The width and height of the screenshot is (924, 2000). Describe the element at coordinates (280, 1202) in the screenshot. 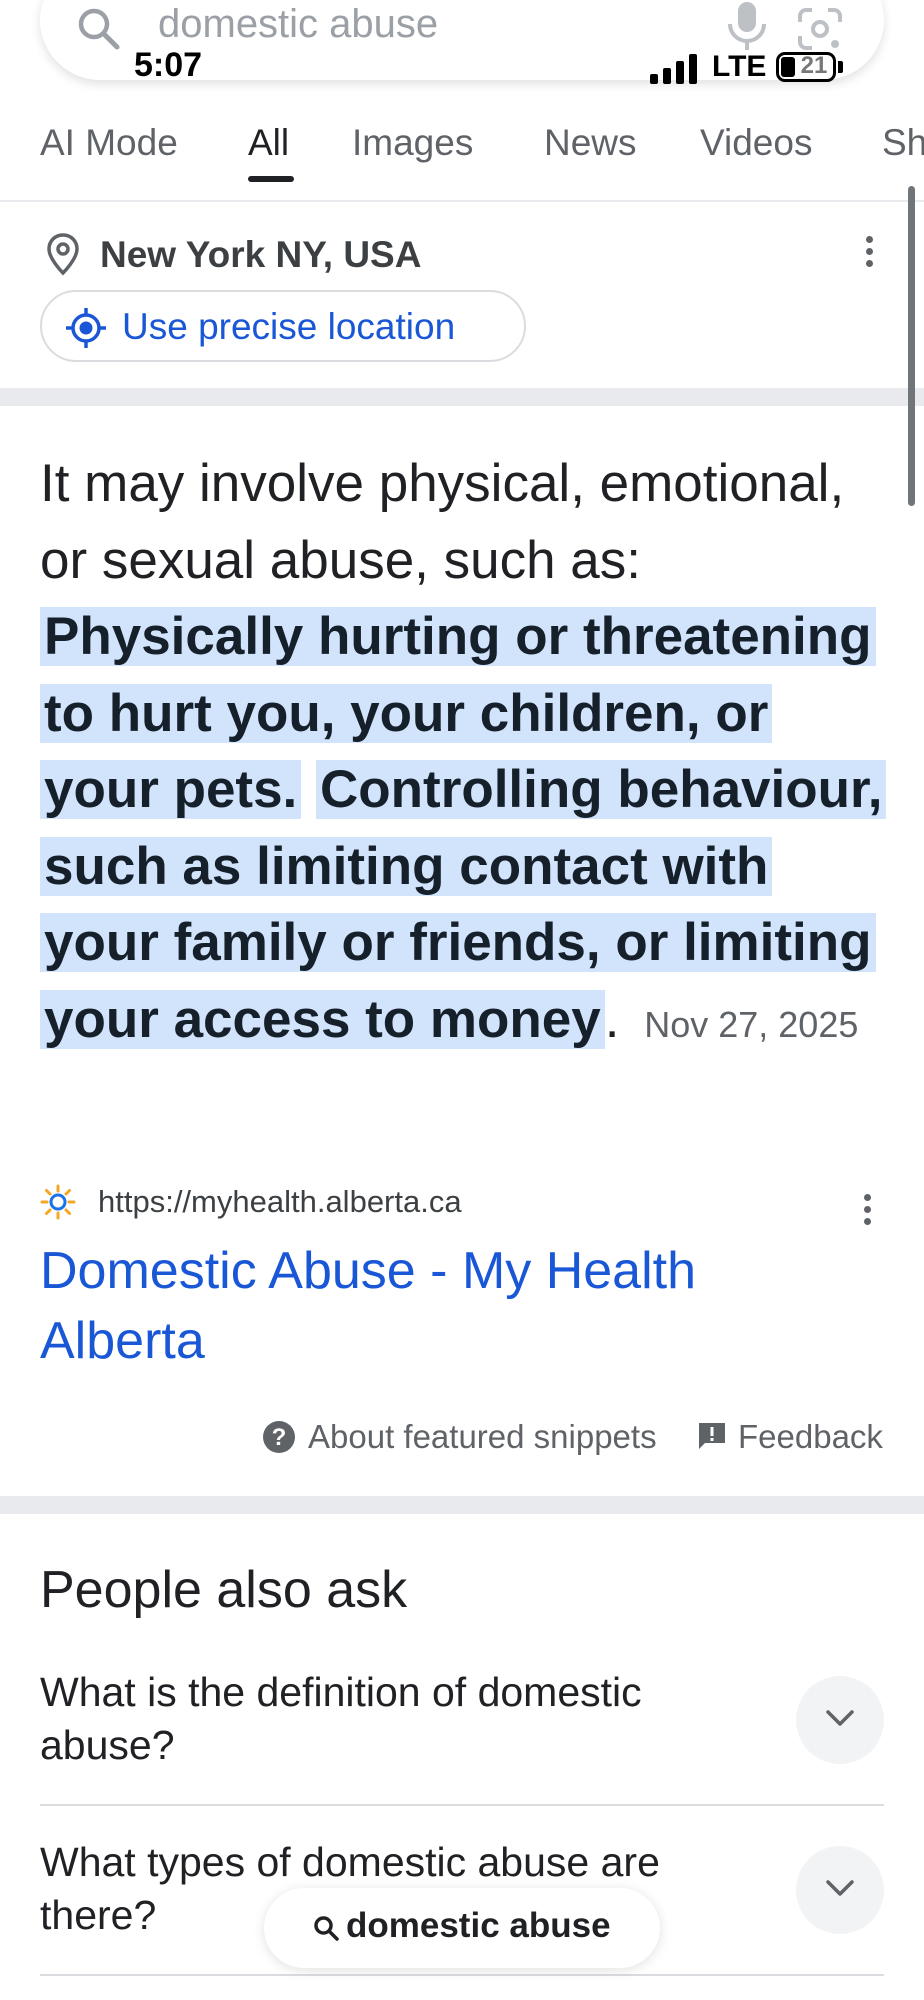

I see `source-url: https://myhealth.alberta.ca` at that location.